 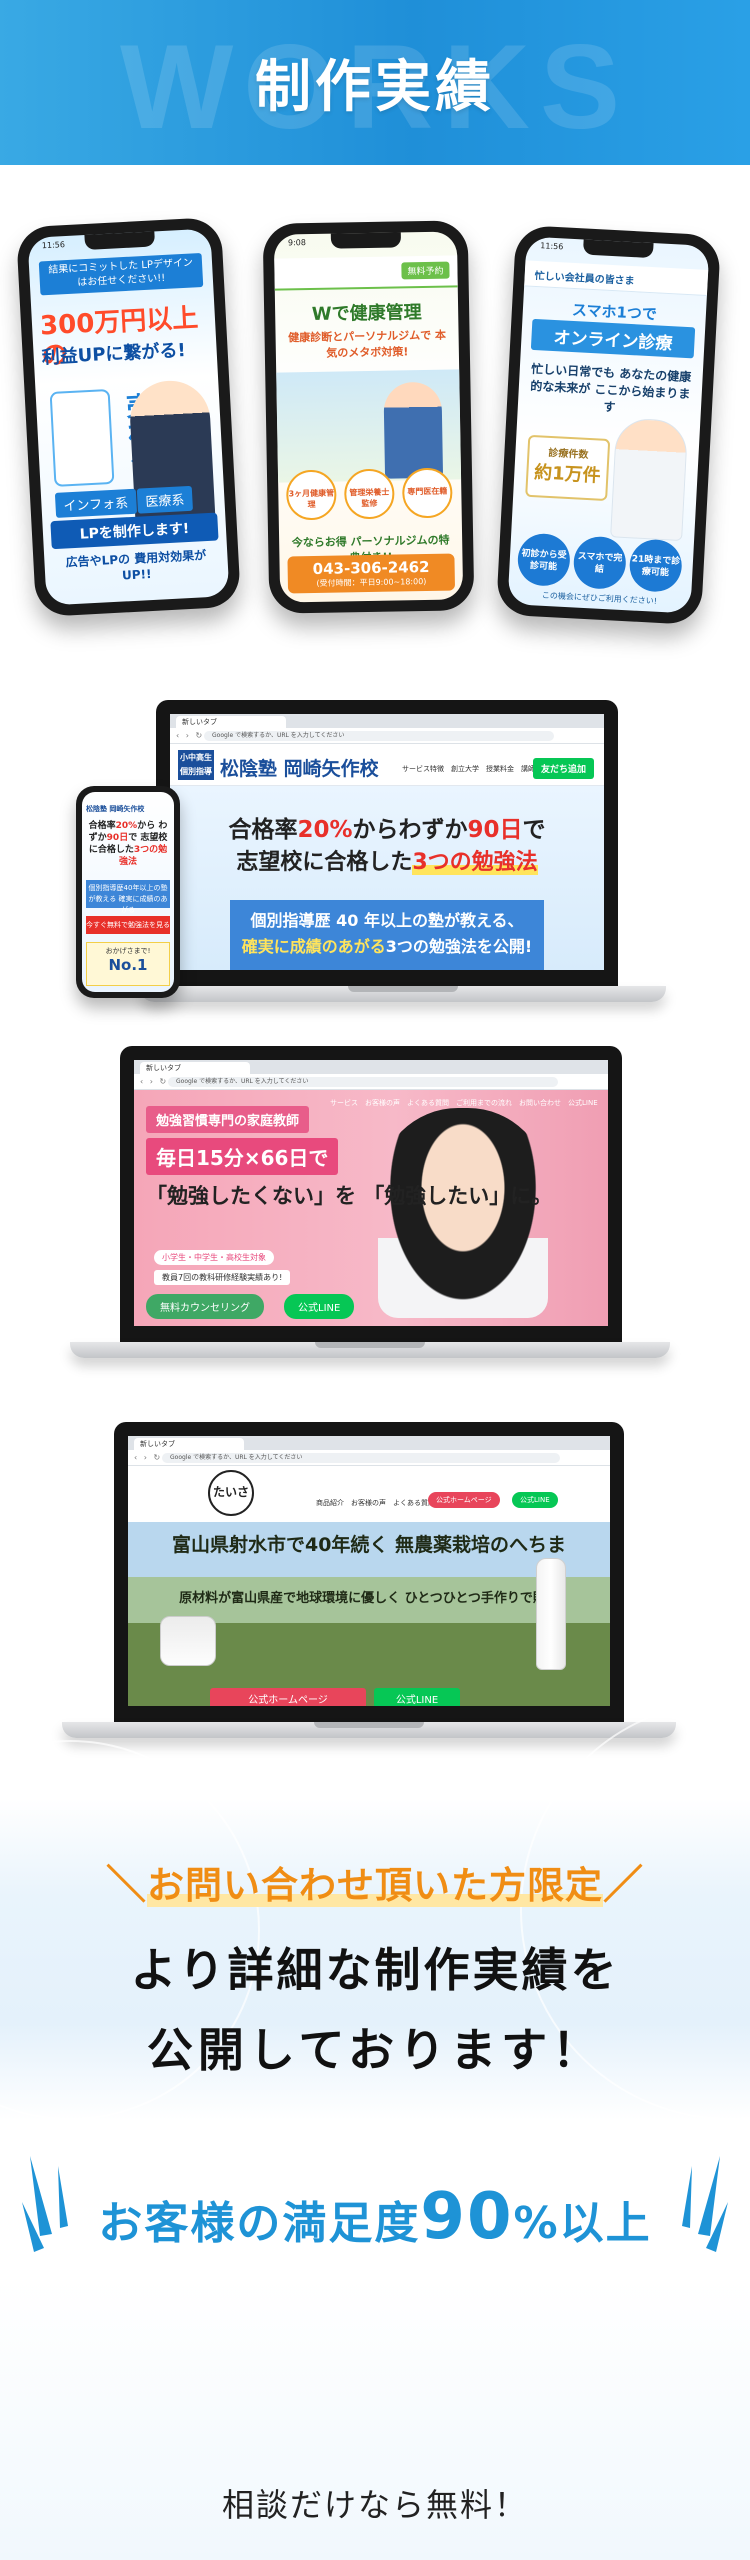 What do you see at coordinates (375, 87) in the screenshot?
I see `page-title: 制作実績` at bounding box center [375, 87].